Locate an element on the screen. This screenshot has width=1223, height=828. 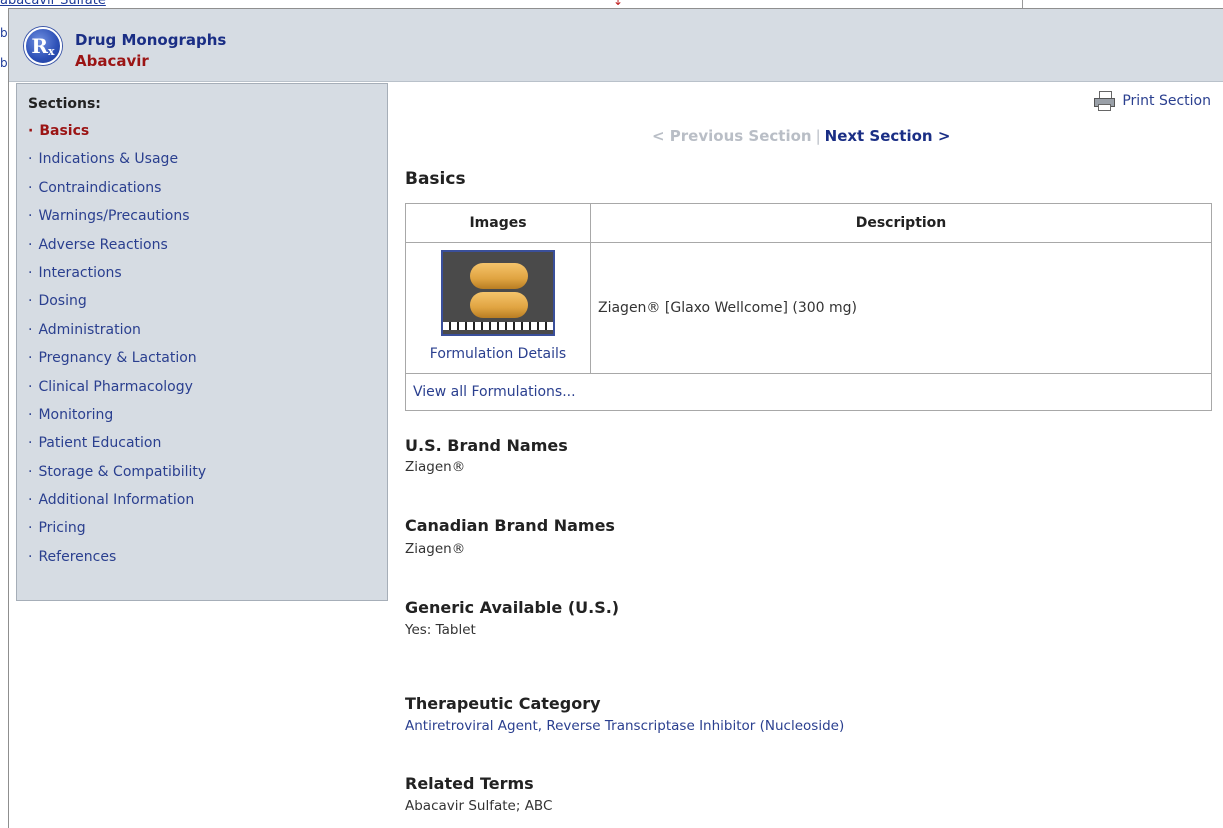
sidebar-item-administration: · Administration is located at coordinates (117, 336).